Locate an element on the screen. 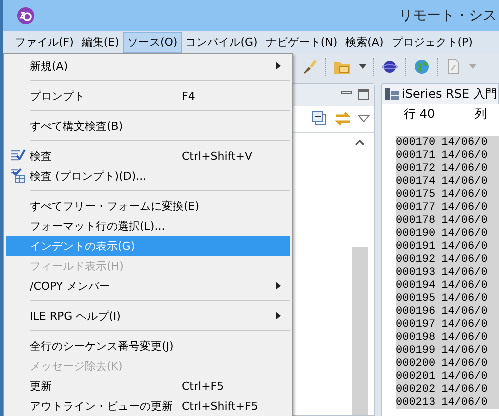 The width and height of the screenshot is (499, 416). collapse-all-icon is located at coordinates (320, 119).